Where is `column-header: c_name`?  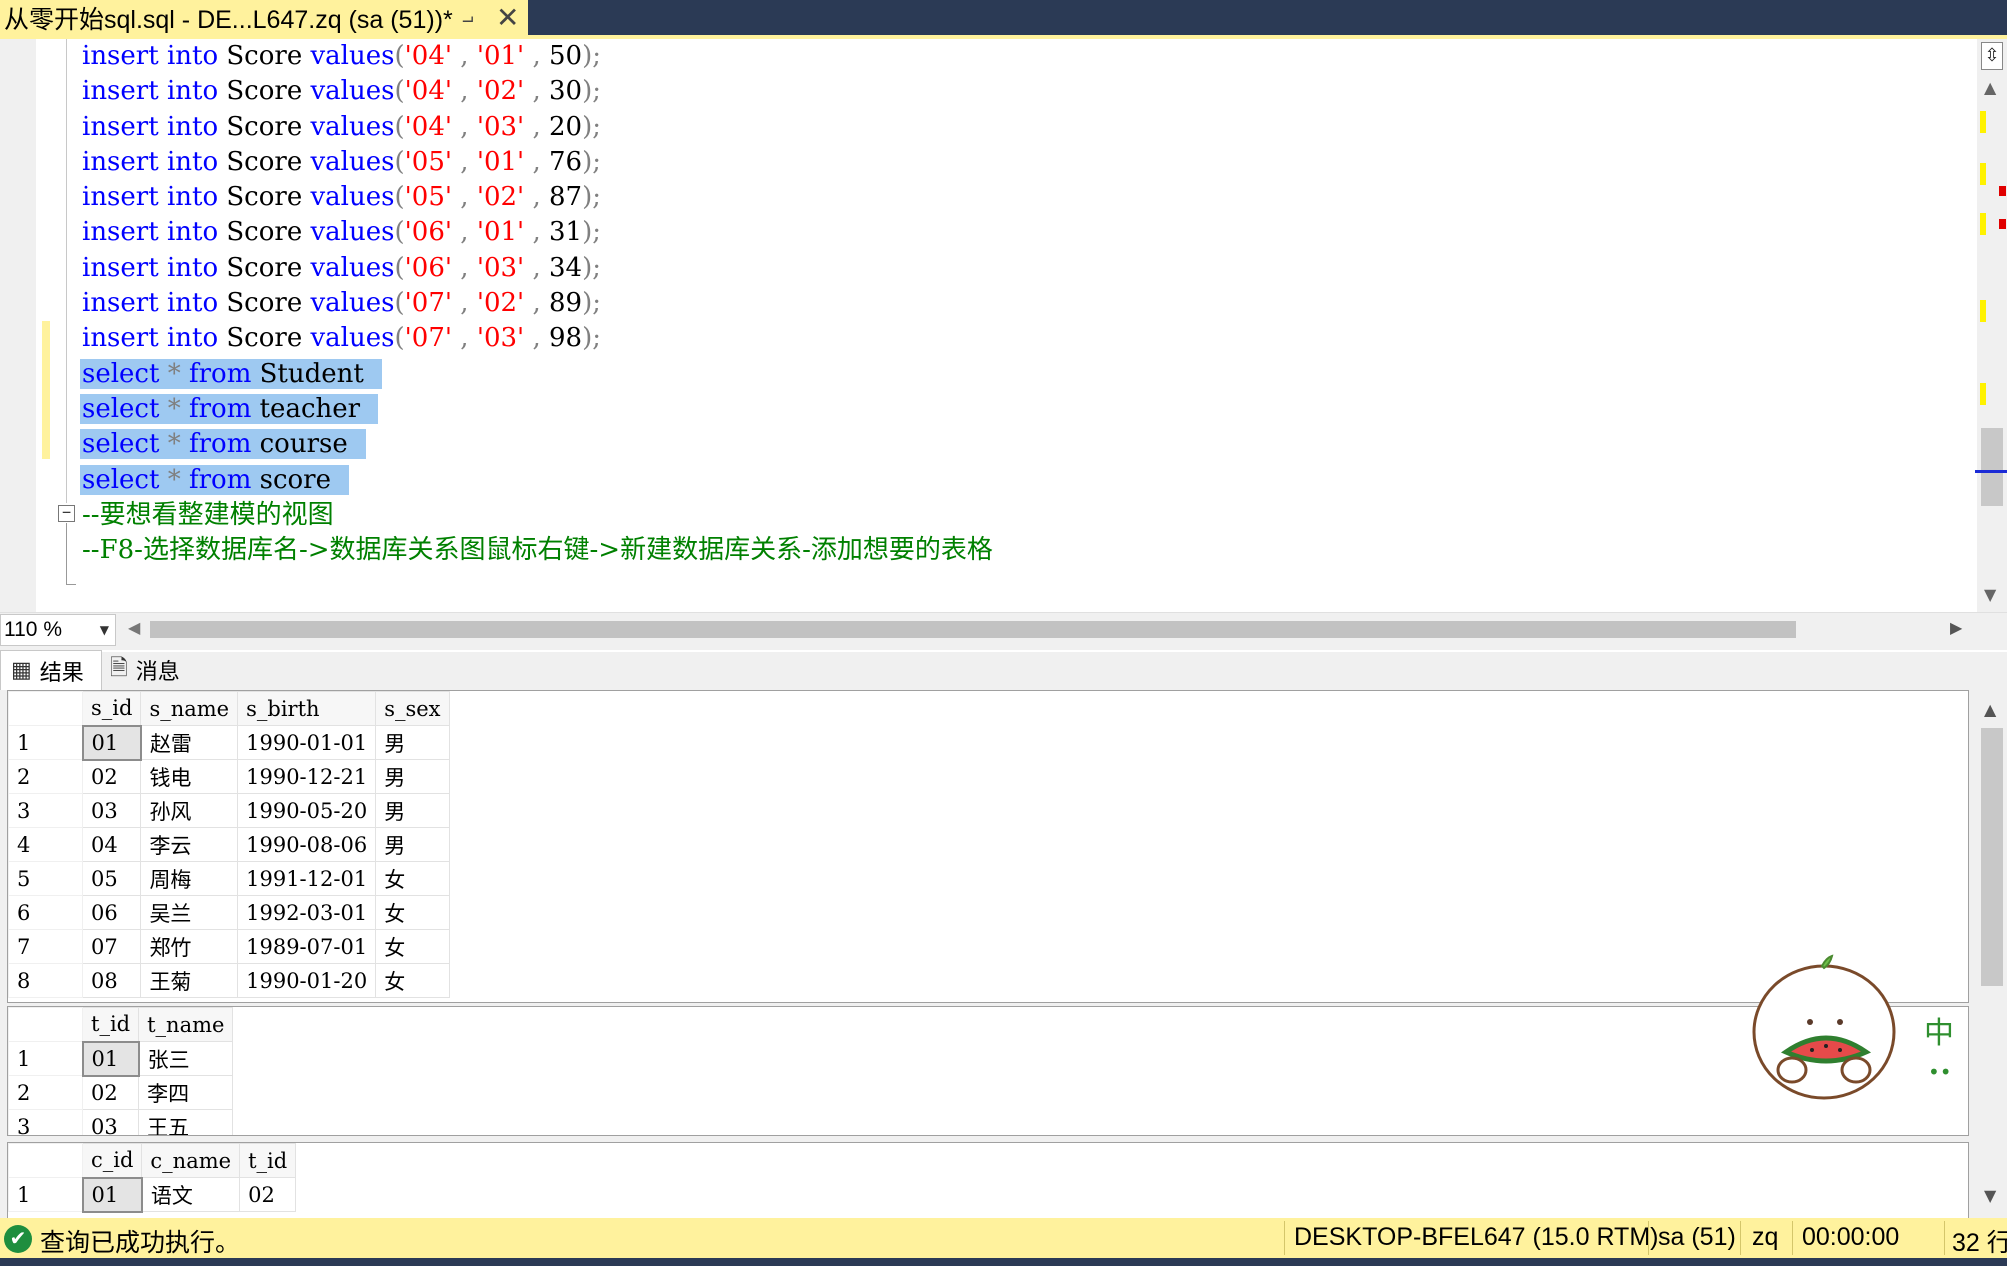
column-header: c_name is located at coordinates (191, 1160).